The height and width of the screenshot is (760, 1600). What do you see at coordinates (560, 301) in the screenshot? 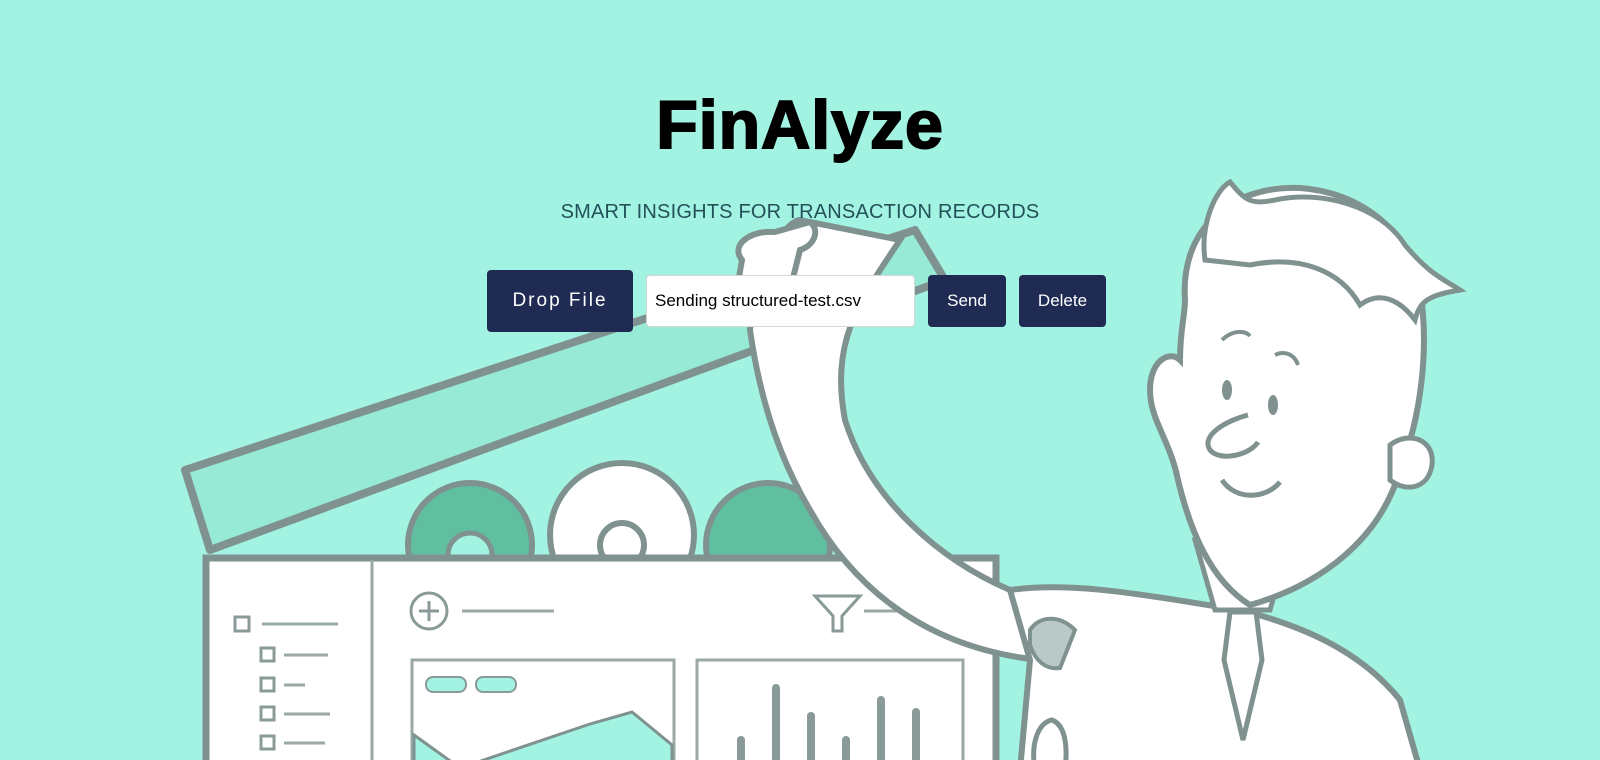
I see `drop-file-button: Drop File` at bounding box center [560, 301].